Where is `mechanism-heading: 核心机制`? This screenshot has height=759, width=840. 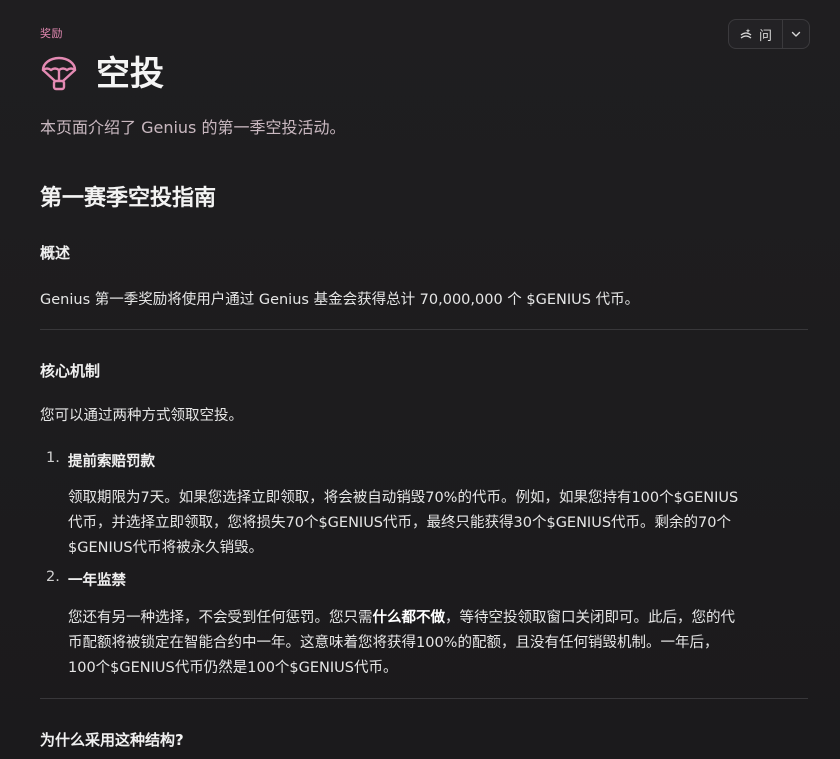
mechanism-heading: 核心机制 is located at coordinates (70, 371).